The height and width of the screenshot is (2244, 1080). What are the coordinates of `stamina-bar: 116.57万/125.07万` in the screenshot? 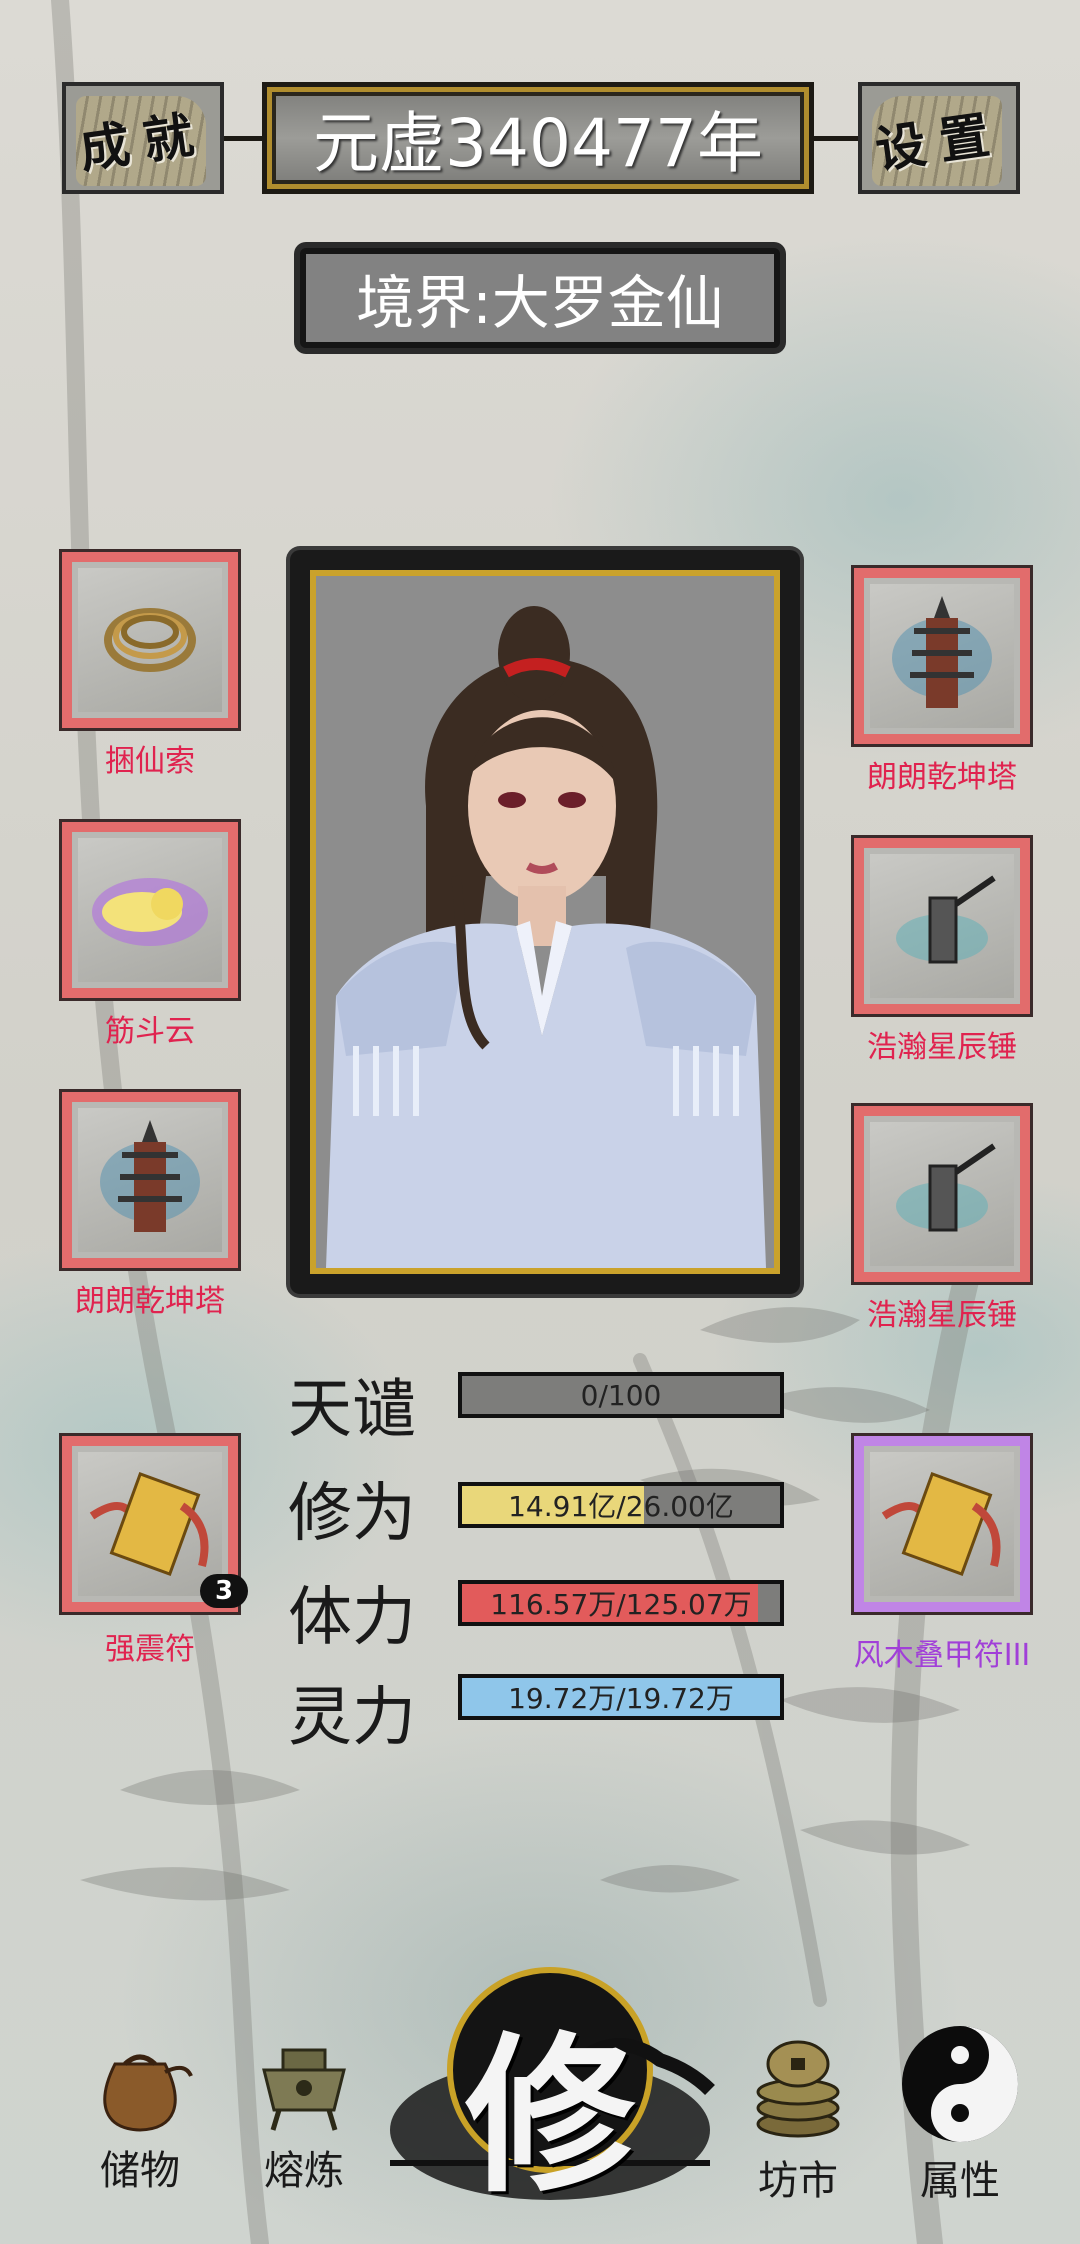 It's located at (621, 1603).